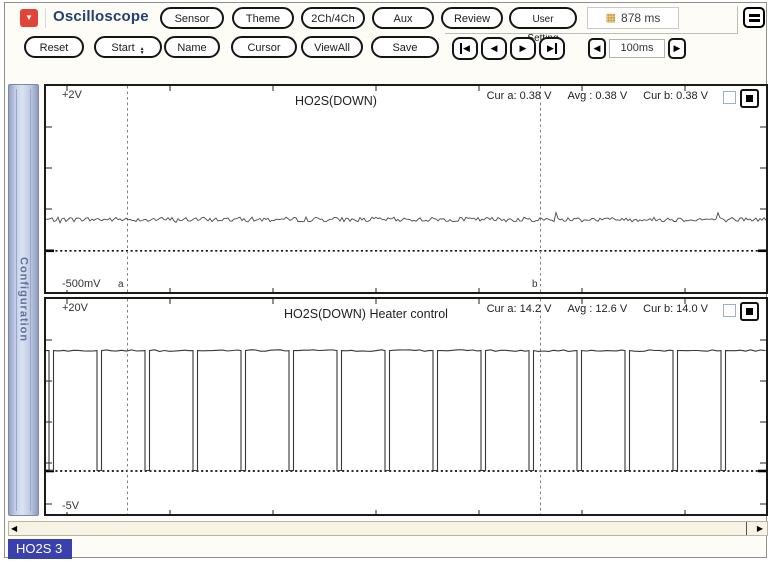 This screenshot has width=775, height=568. What do you see at coordinates (749, 98) in the screenshot?
I see `ch1-channel-color-button` at bounding box center [749, 98].